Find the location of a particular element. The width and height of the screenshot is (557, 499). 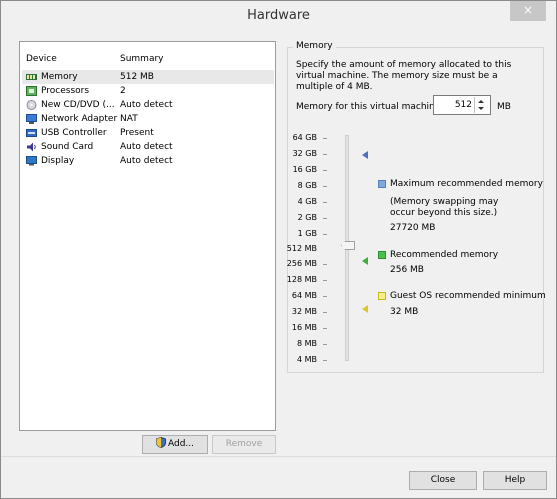

device-row-sound-card: Sound Card Auto detect is located at coordinates (148, 147).